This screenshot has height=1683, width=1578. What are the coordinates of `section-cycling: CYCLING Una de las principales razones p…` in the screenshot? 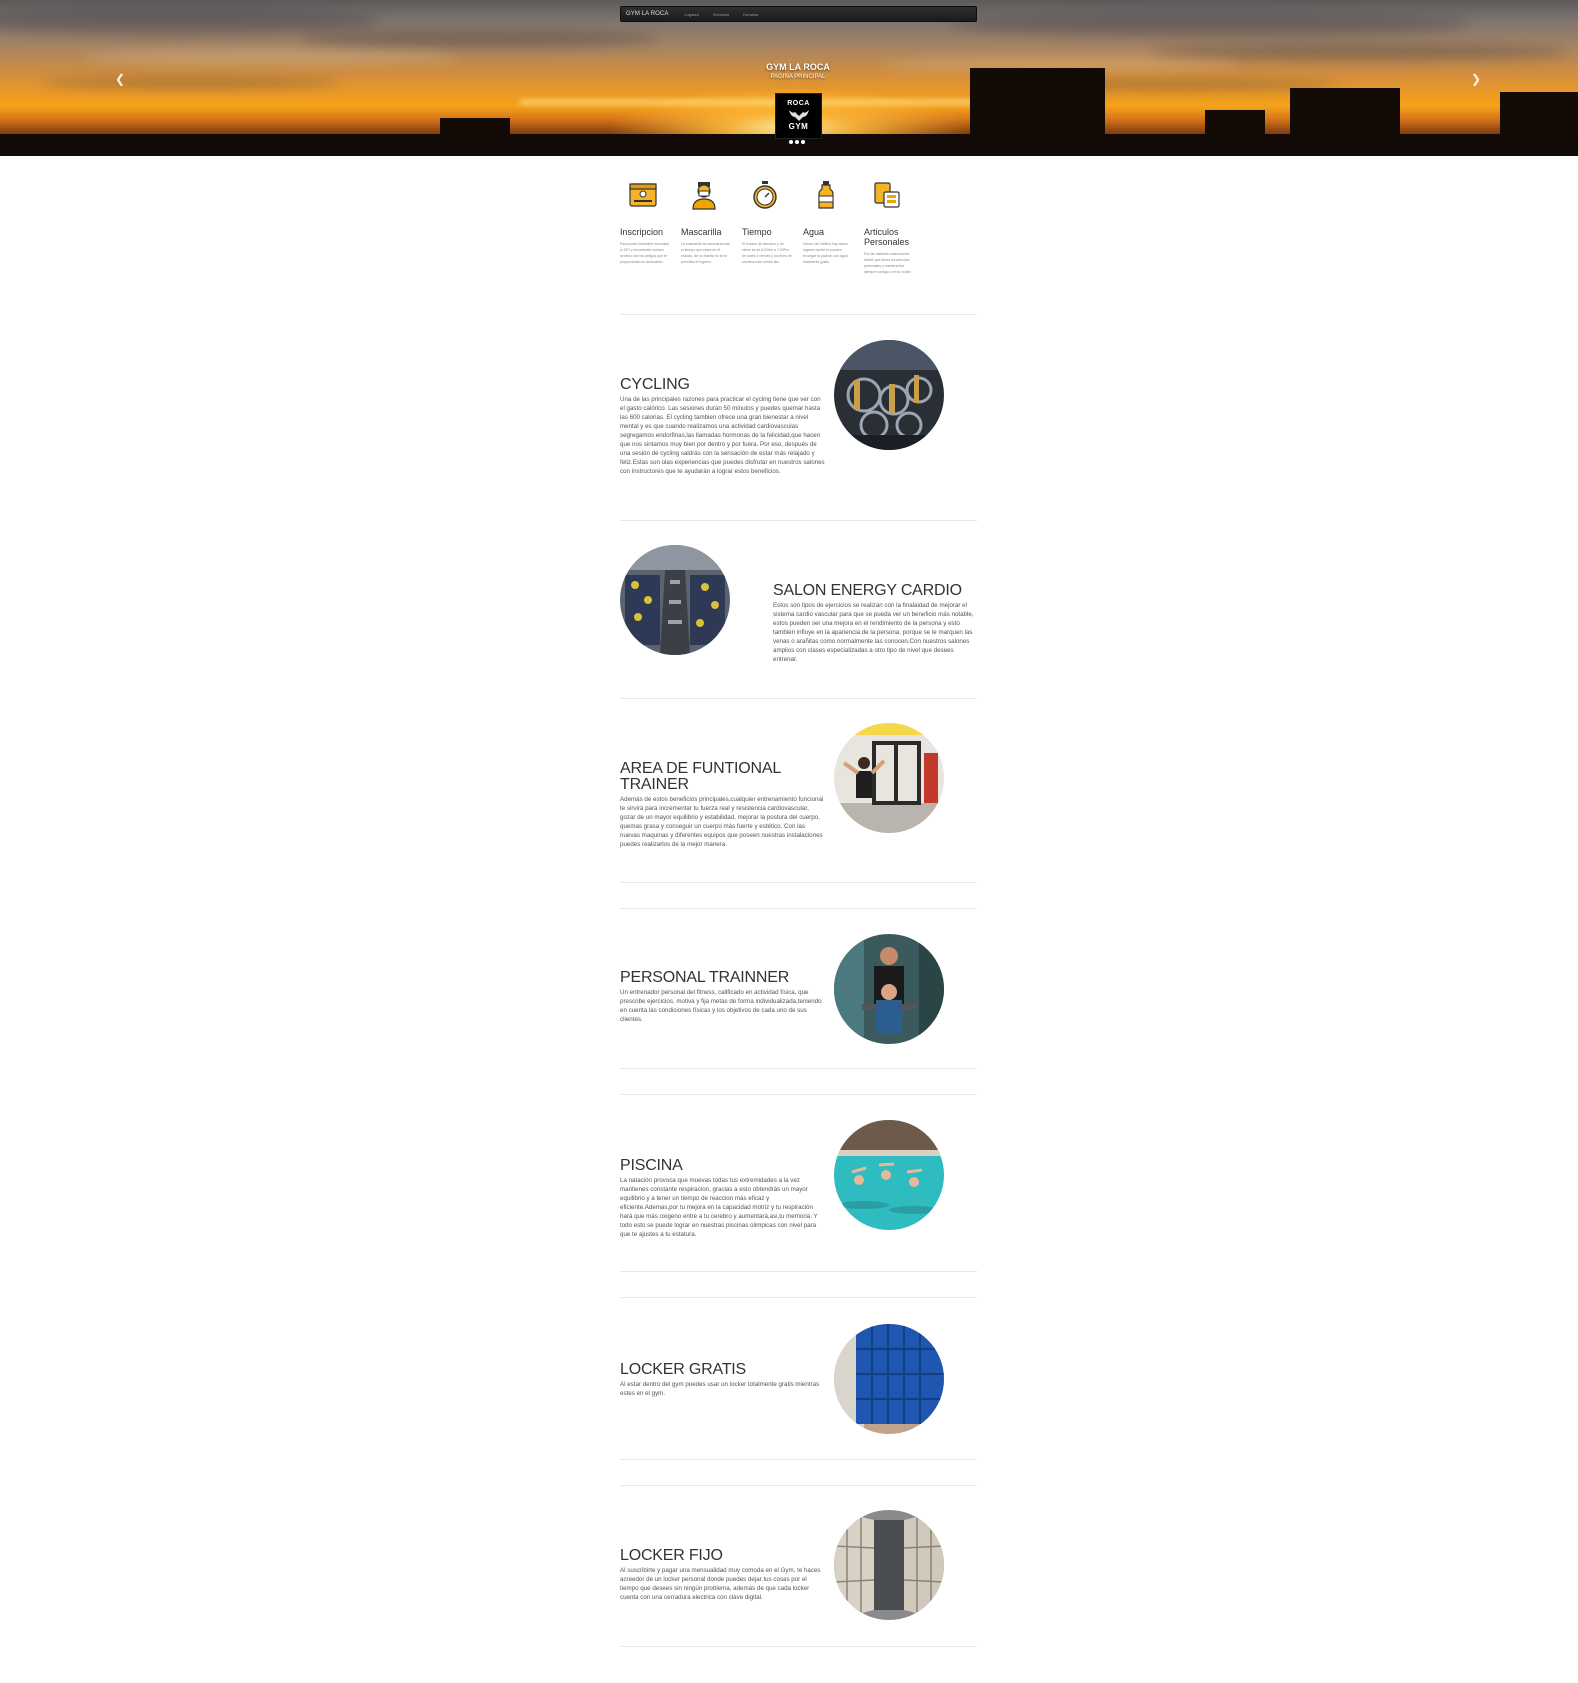 It's located at (722, 426).